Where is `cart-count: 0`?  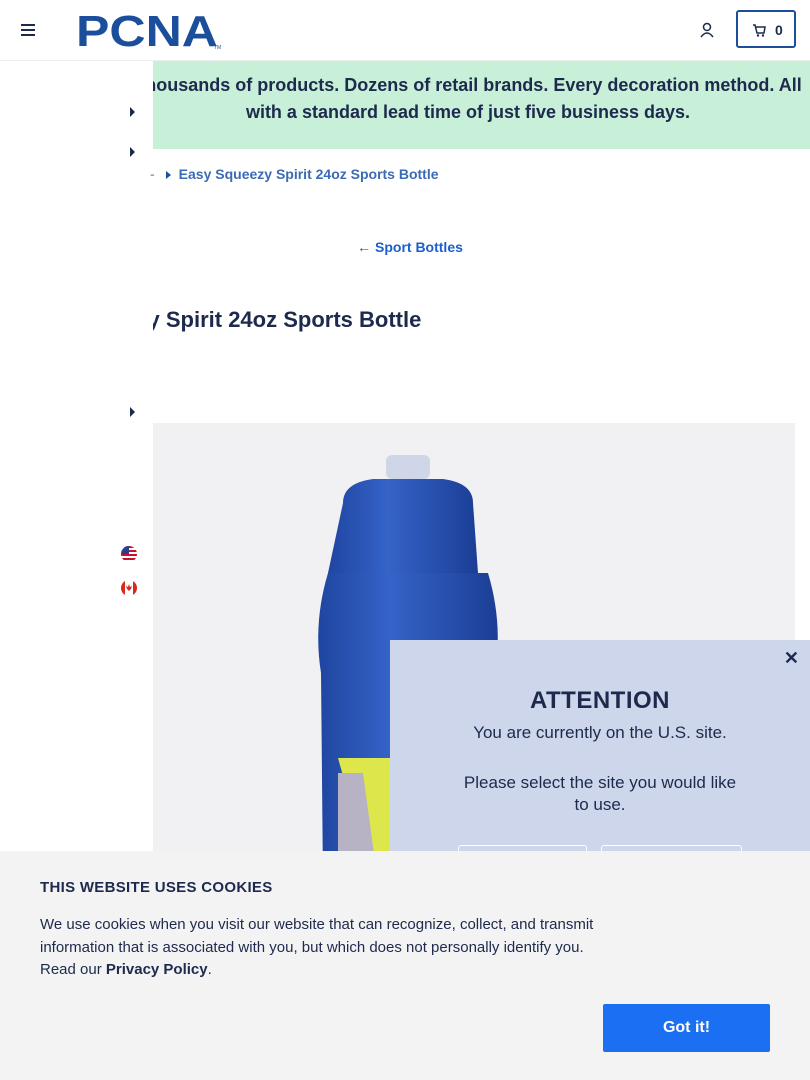
cart-count: 0 is located at coordinates (779, 30).